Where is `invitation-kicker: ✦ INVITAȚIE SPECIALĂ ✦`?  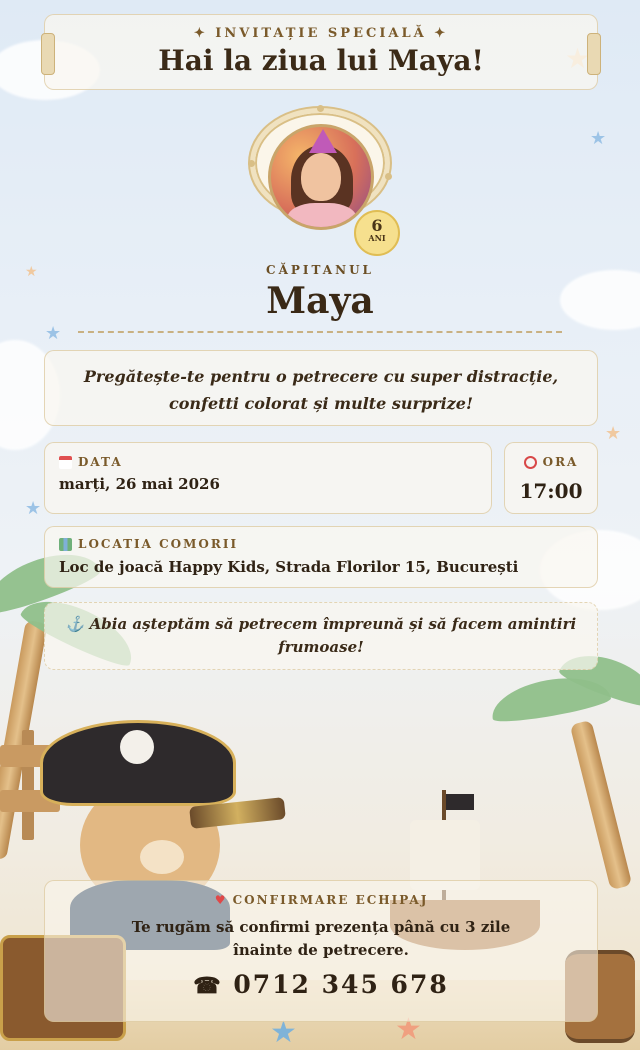
invitation-kicker: ✦ INVITAȚIE SPECIALĂ ✦ is located at coordinates (321, 33).